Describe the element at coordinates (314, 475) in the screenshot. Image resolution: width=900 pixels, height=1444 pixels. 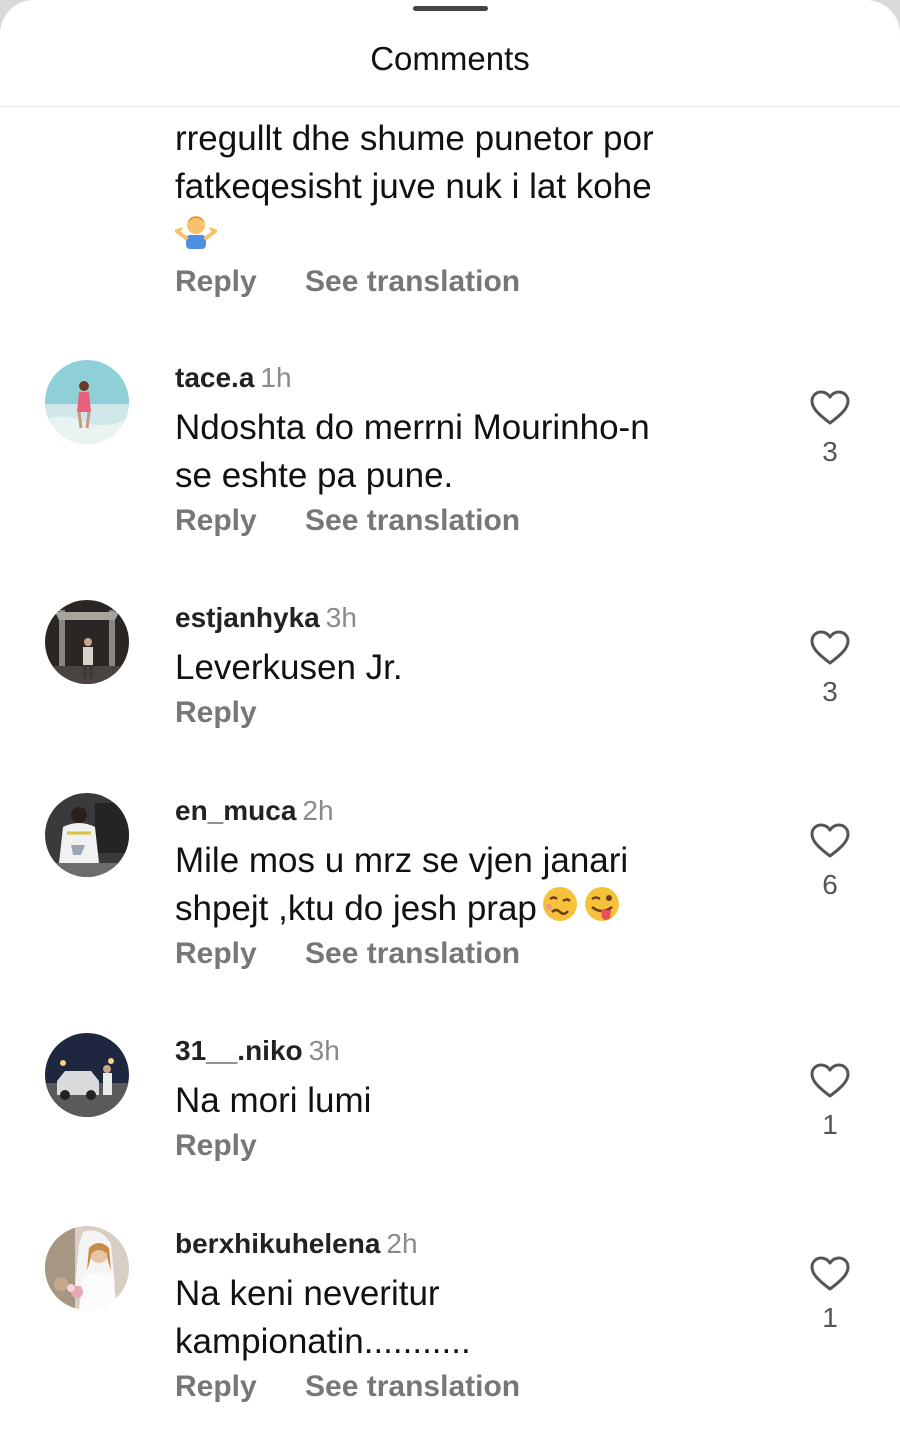
I see `comment-line: se eshte pa pune.` at that location.